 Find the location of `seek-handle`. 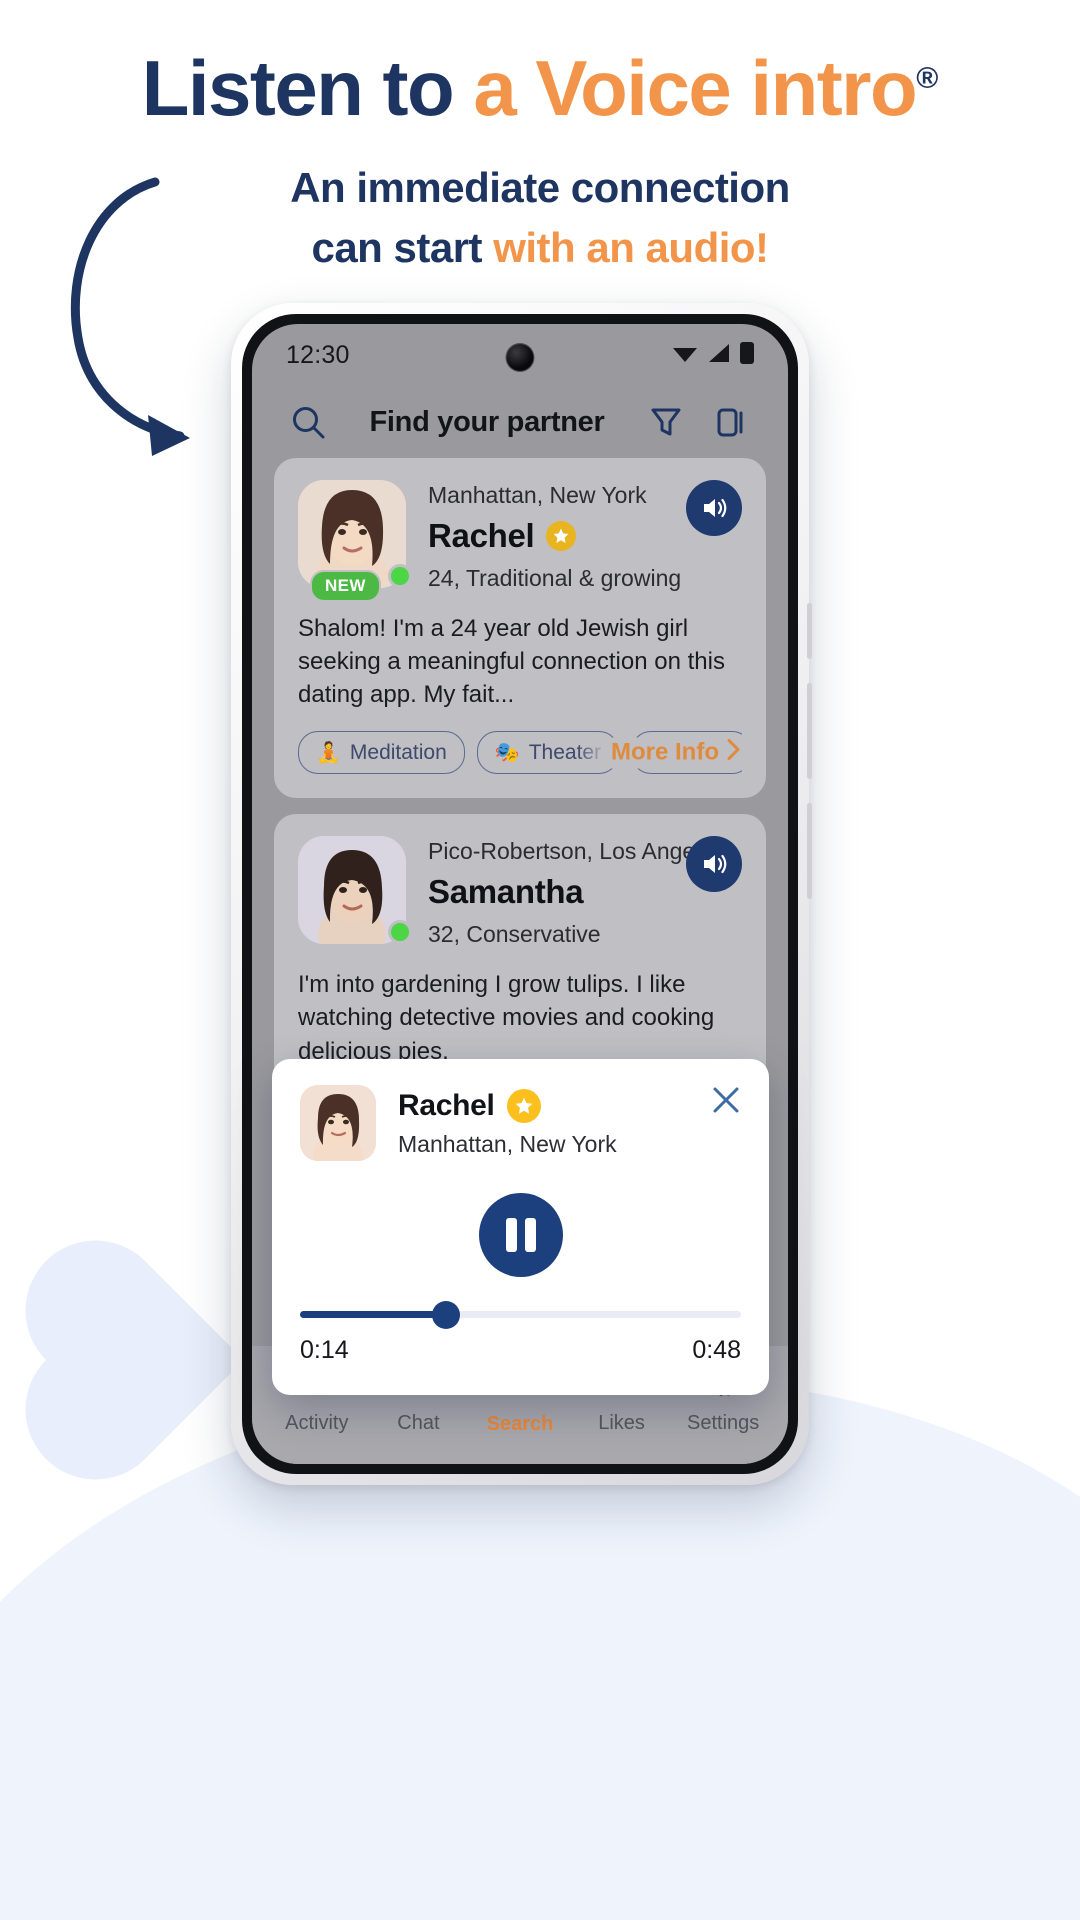

seek-handle is located at coordinates (445, 1314).